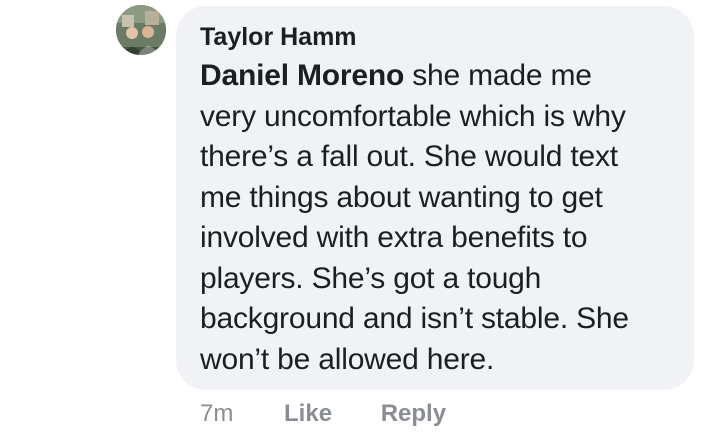  What do you see at coordinates (413, 116) in the screenshot?
I see `comment-text-line: very uncomfortable which is why` at bounding box center [413, 116].